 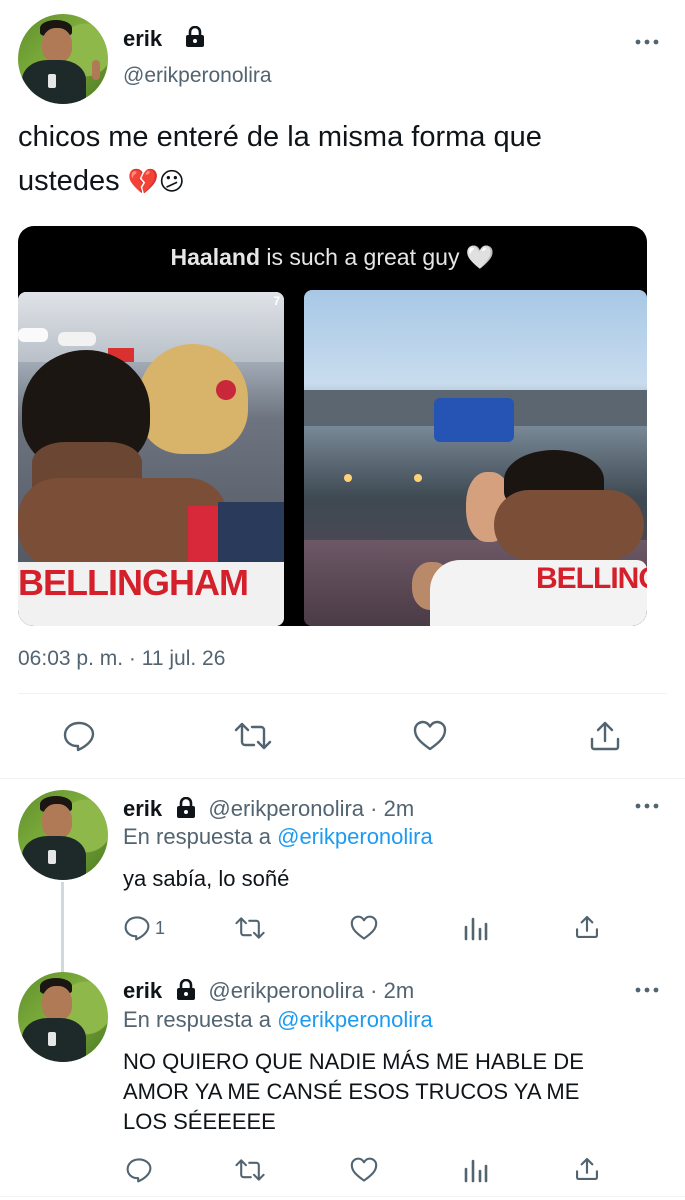 What do you see at coordinates (69, 181) in the screenshot?
I see `tweet-text-word: ustedes` at bounding box center [69, 181].